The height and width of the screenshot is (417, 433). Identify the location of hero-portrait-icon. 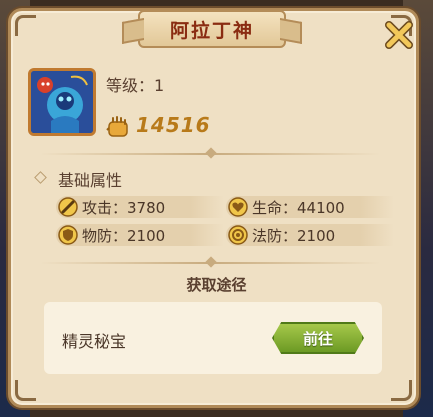
(62, 102).